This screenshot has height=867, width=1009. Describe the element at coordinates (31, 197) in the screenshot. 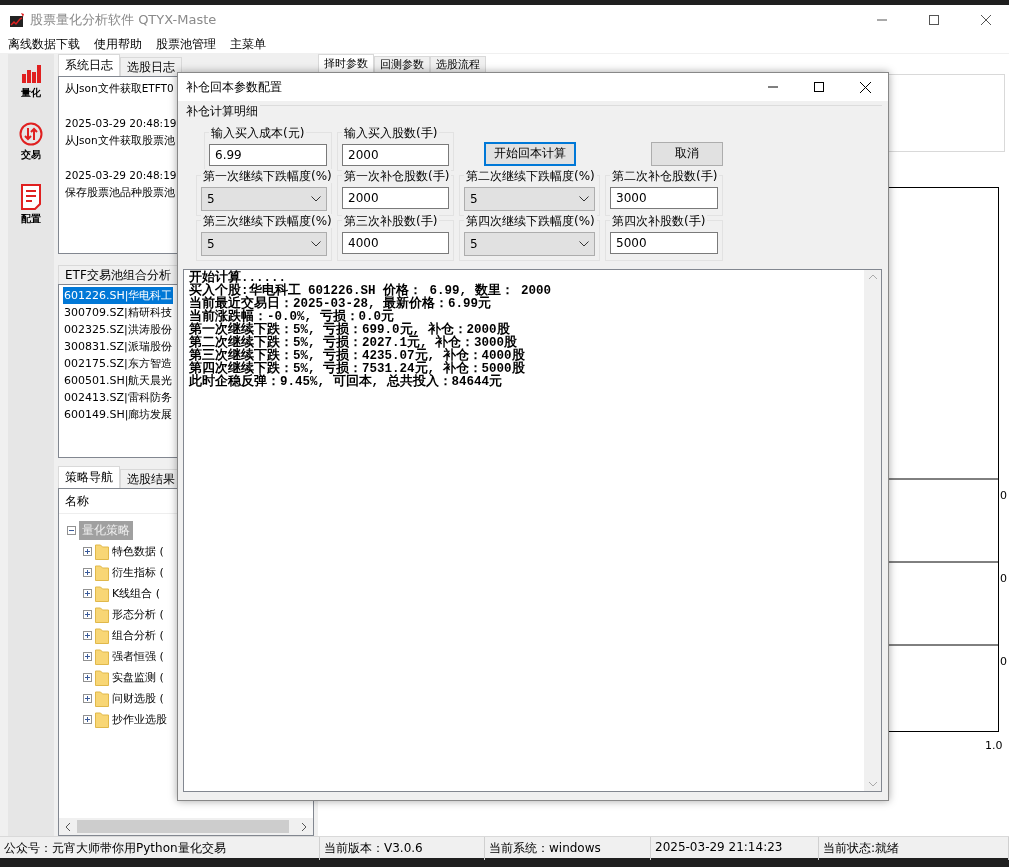

I see `document-icon` at that location.